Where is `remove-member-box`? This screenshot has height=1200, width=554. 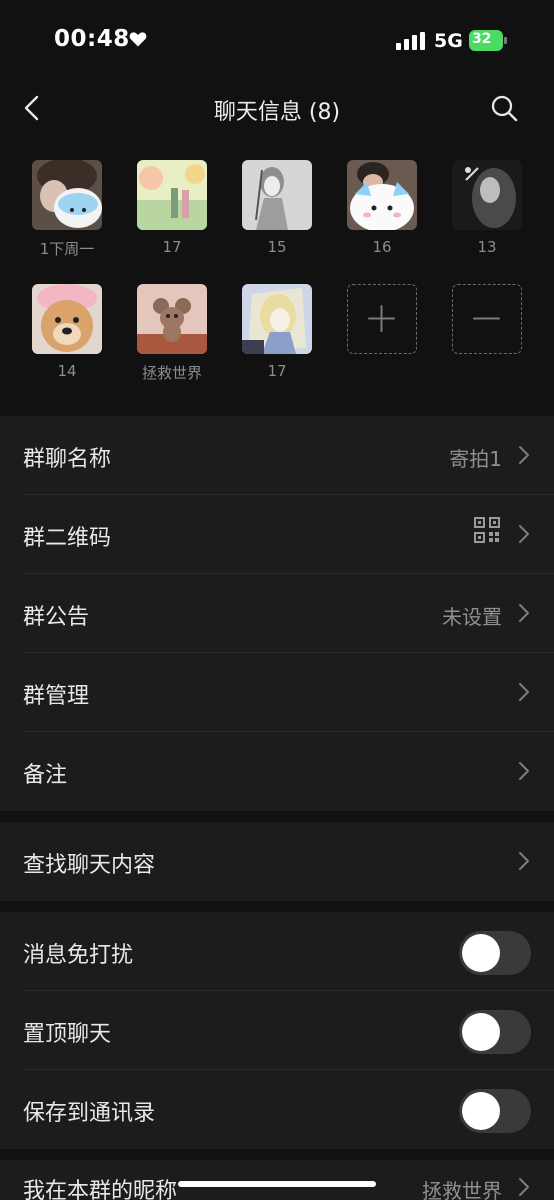 remove-member-box is located at coordinates (487, 319).